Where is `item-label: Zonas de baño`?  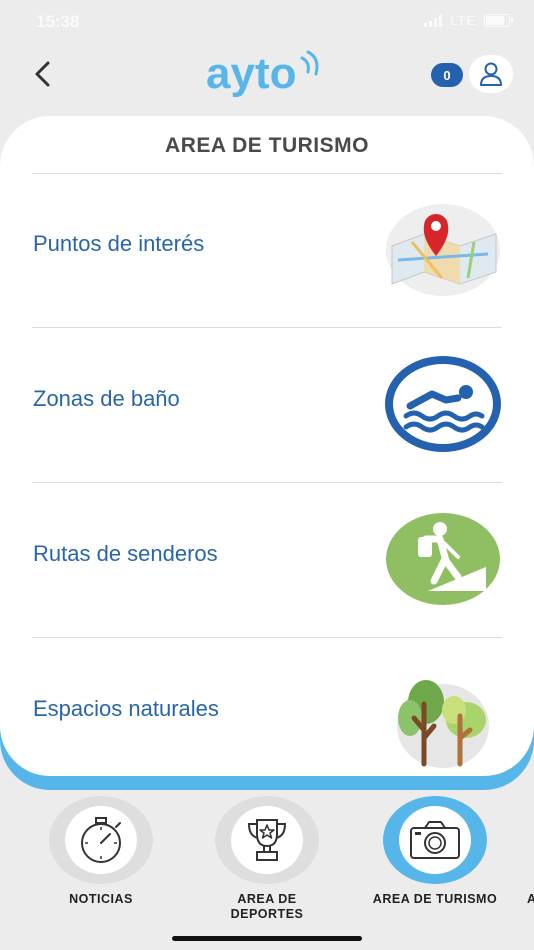
item-label: Zonas de baño is located at coordinates (106, 398).